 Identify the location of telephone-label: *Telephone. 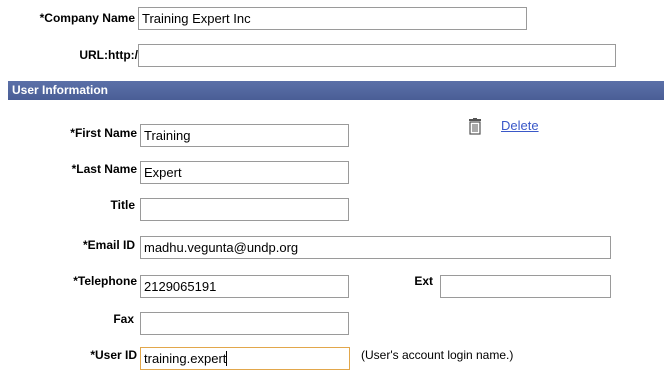
(105, 281).